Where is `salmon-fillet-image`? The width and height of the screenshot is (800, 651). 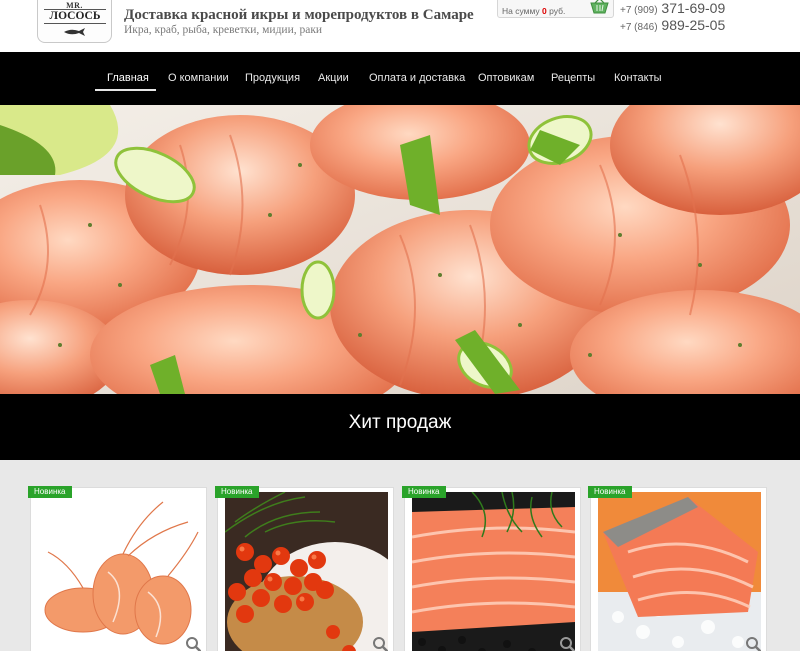 salmon-fillet-image is located at coordinates (493, 571).